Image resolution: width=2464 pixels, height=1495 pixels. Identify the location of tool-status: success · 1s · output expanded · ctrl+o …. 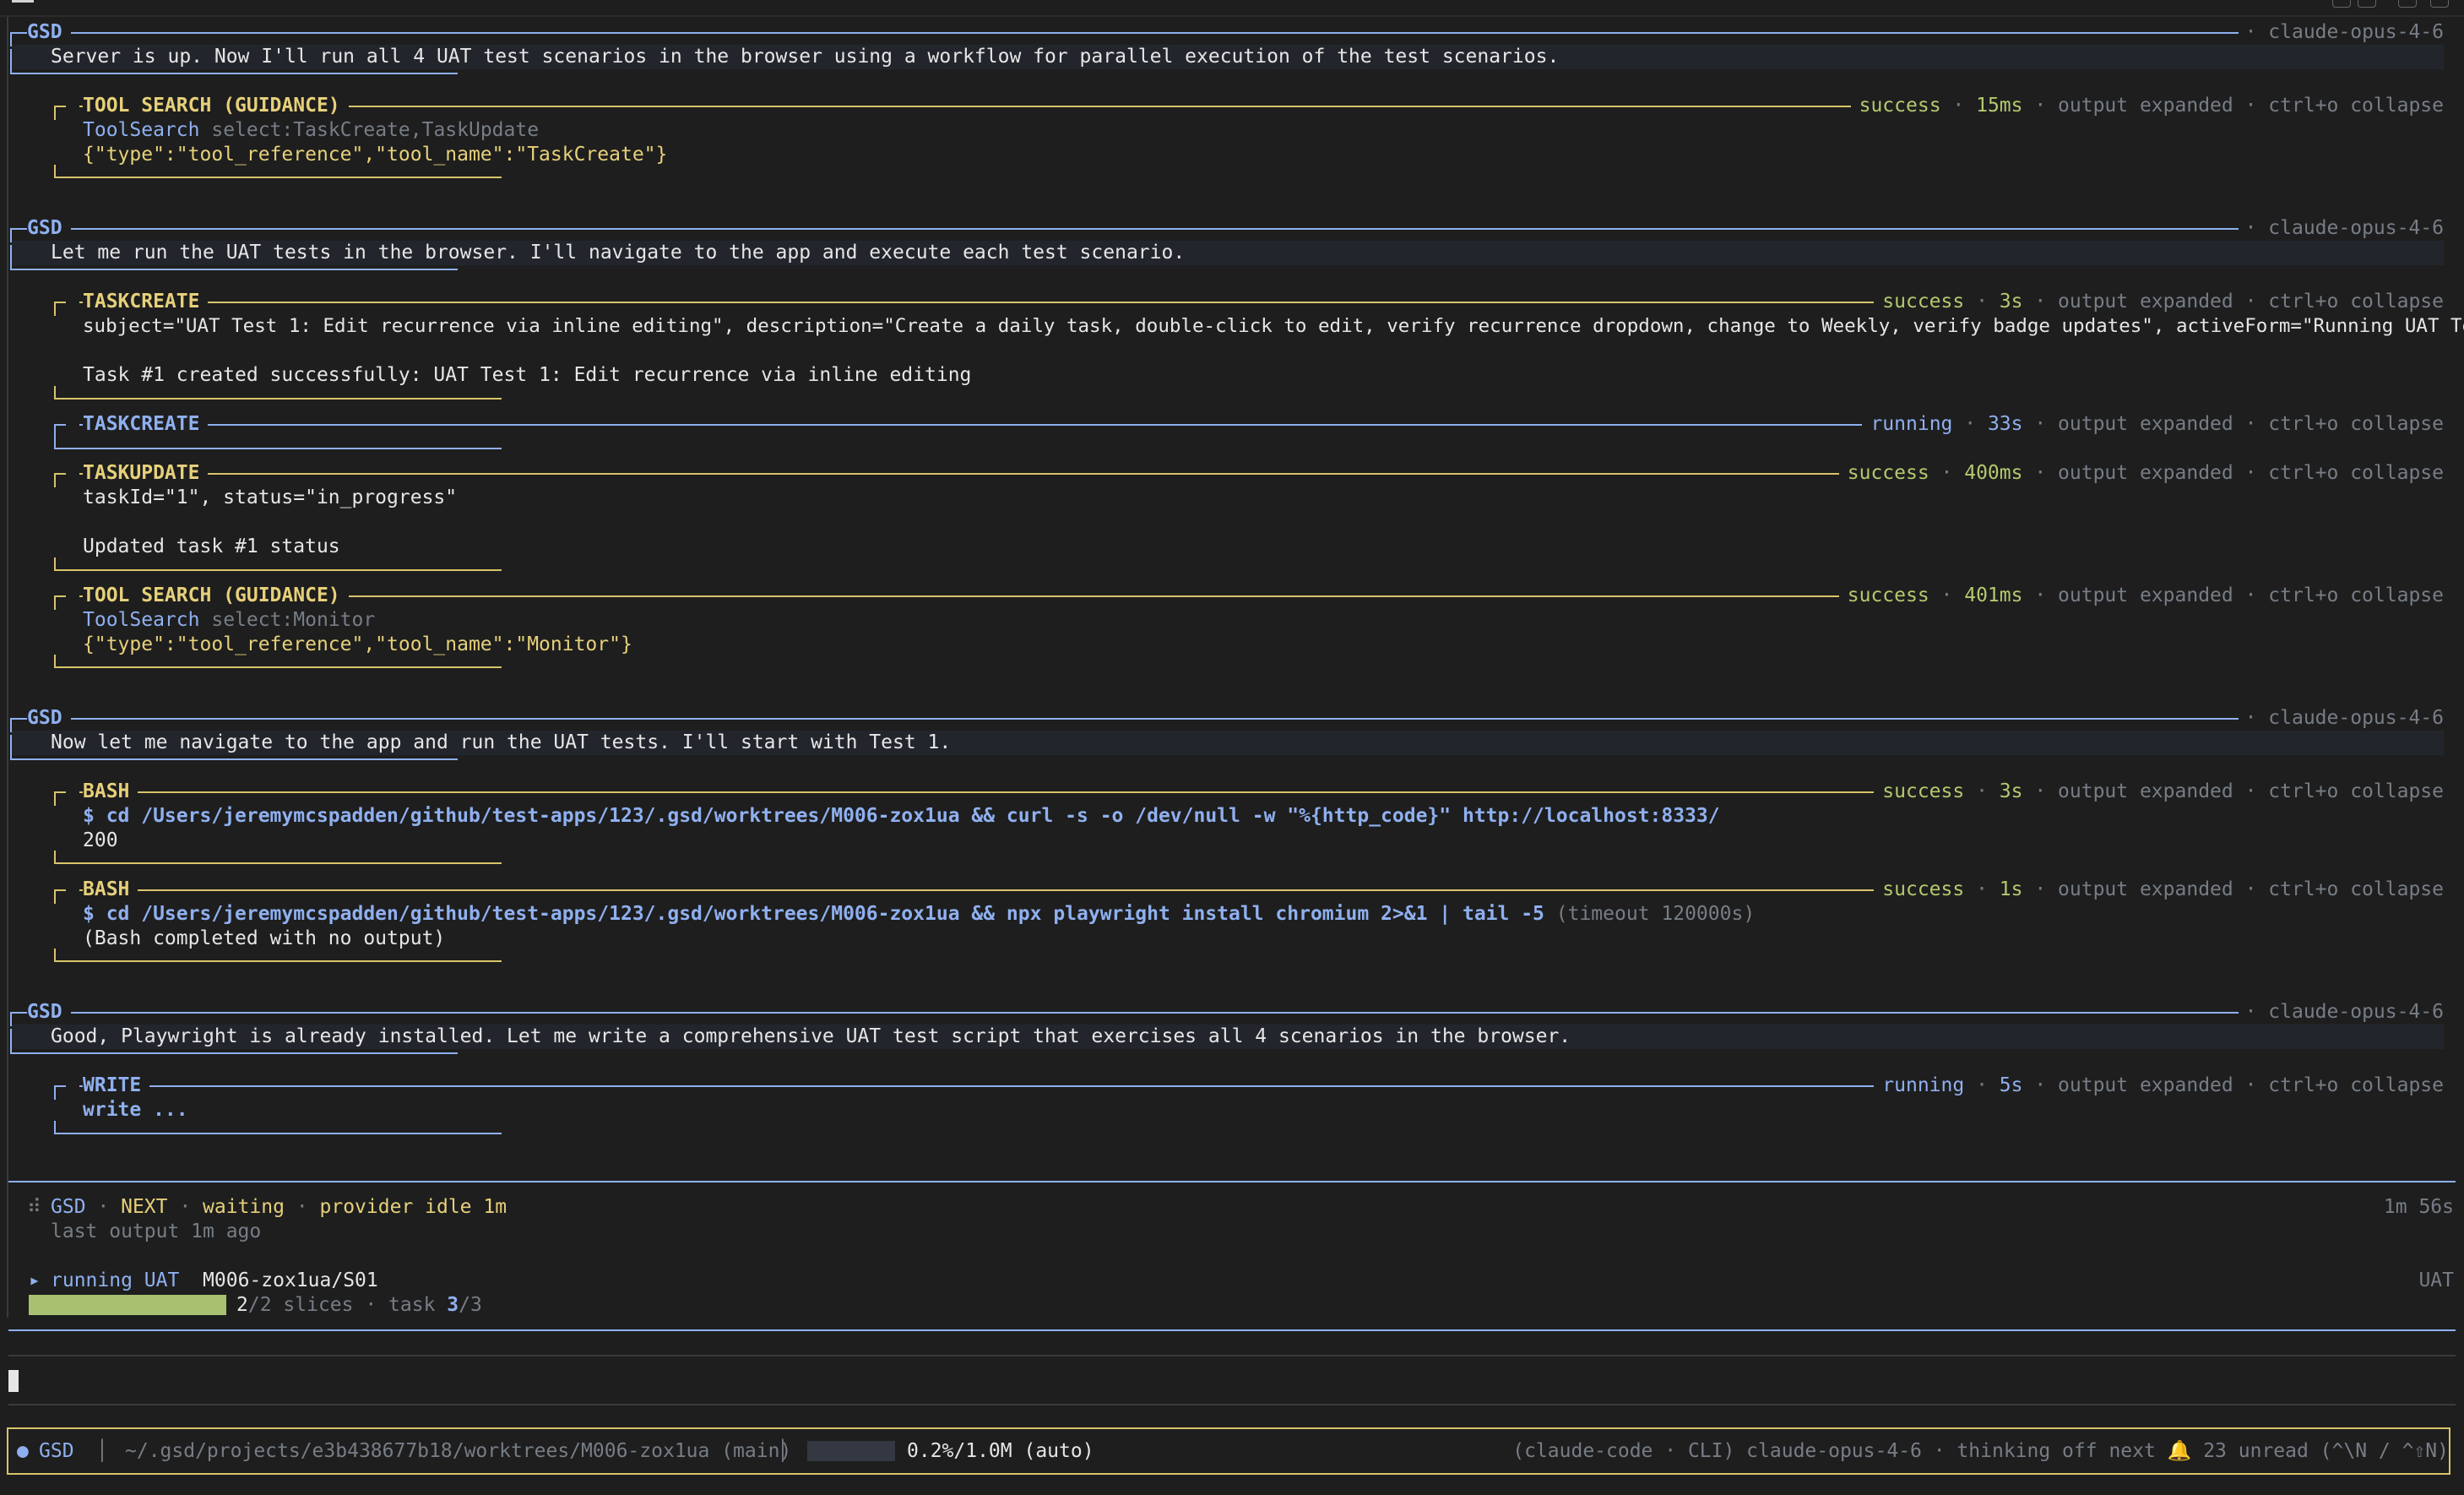
(2159, 890).